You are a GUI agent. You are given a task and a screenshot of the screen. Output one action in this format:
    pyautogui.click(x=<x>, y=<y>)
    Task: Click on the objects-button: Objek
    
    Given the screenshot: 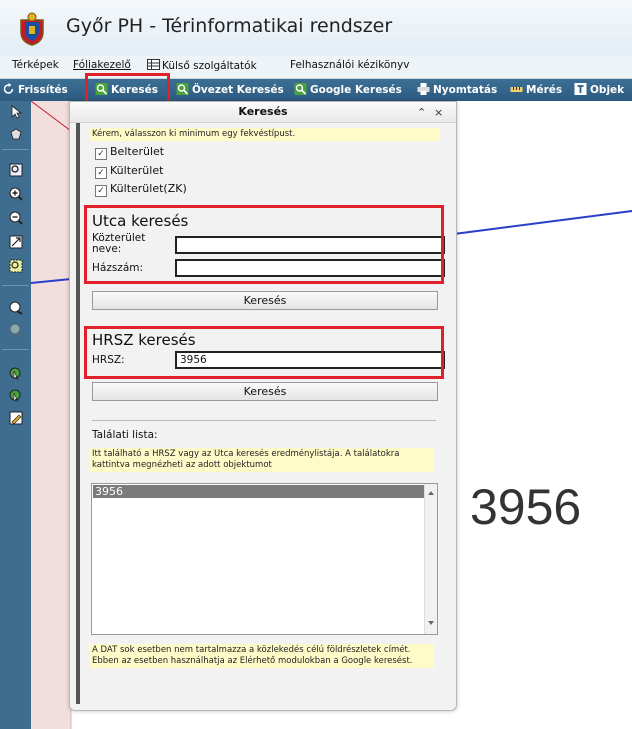 What is the action you would take?
    pyautogui.click(x=599, y=89)
    